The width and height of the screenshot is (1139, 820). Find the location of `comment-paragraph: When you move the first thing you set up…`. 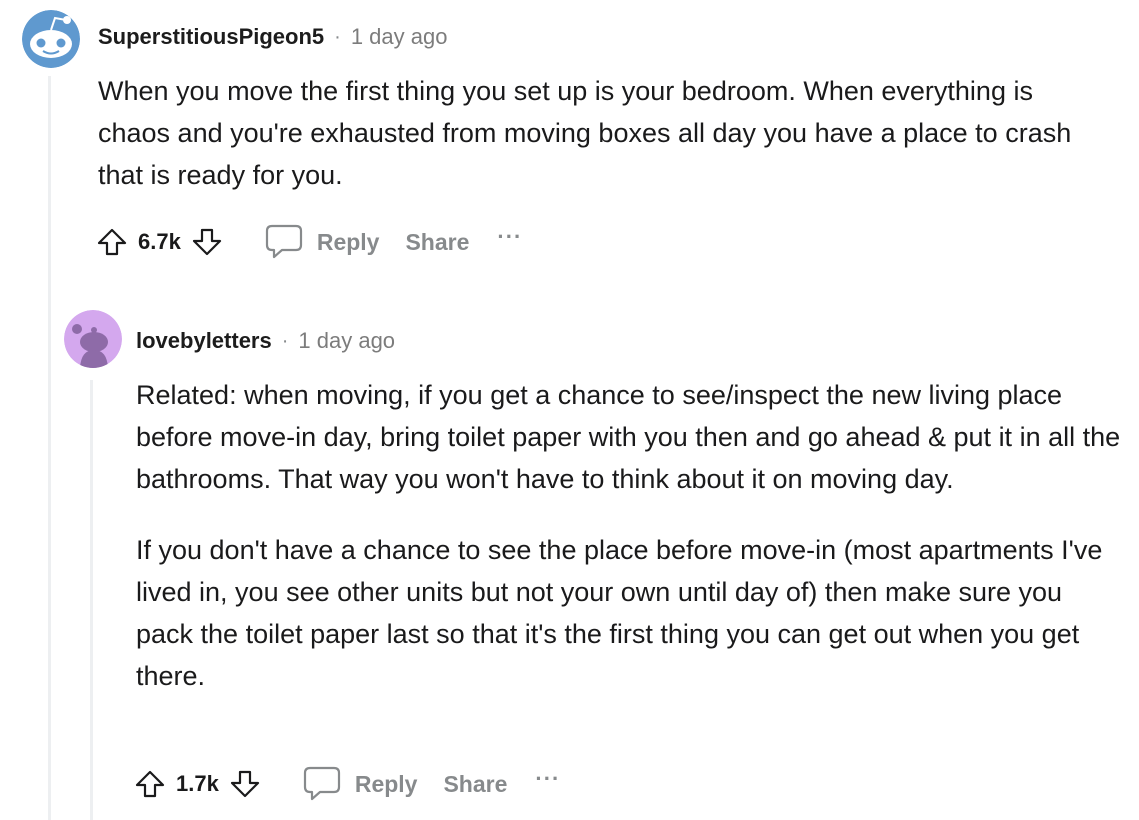

comment-paragraph: When you move the first thing you set up… is located at coordinates (585, 133).